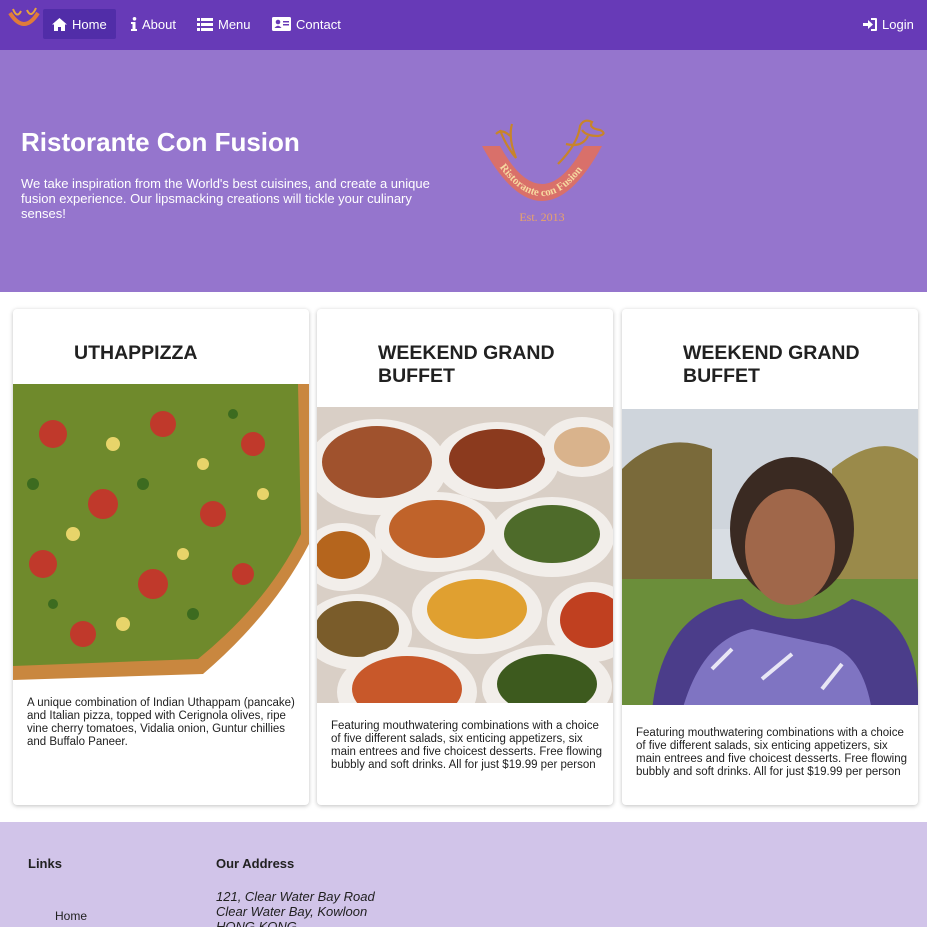  Describe the element at coordinates (898, 24) in the screenshot. I see `login-label: Login` at that location.